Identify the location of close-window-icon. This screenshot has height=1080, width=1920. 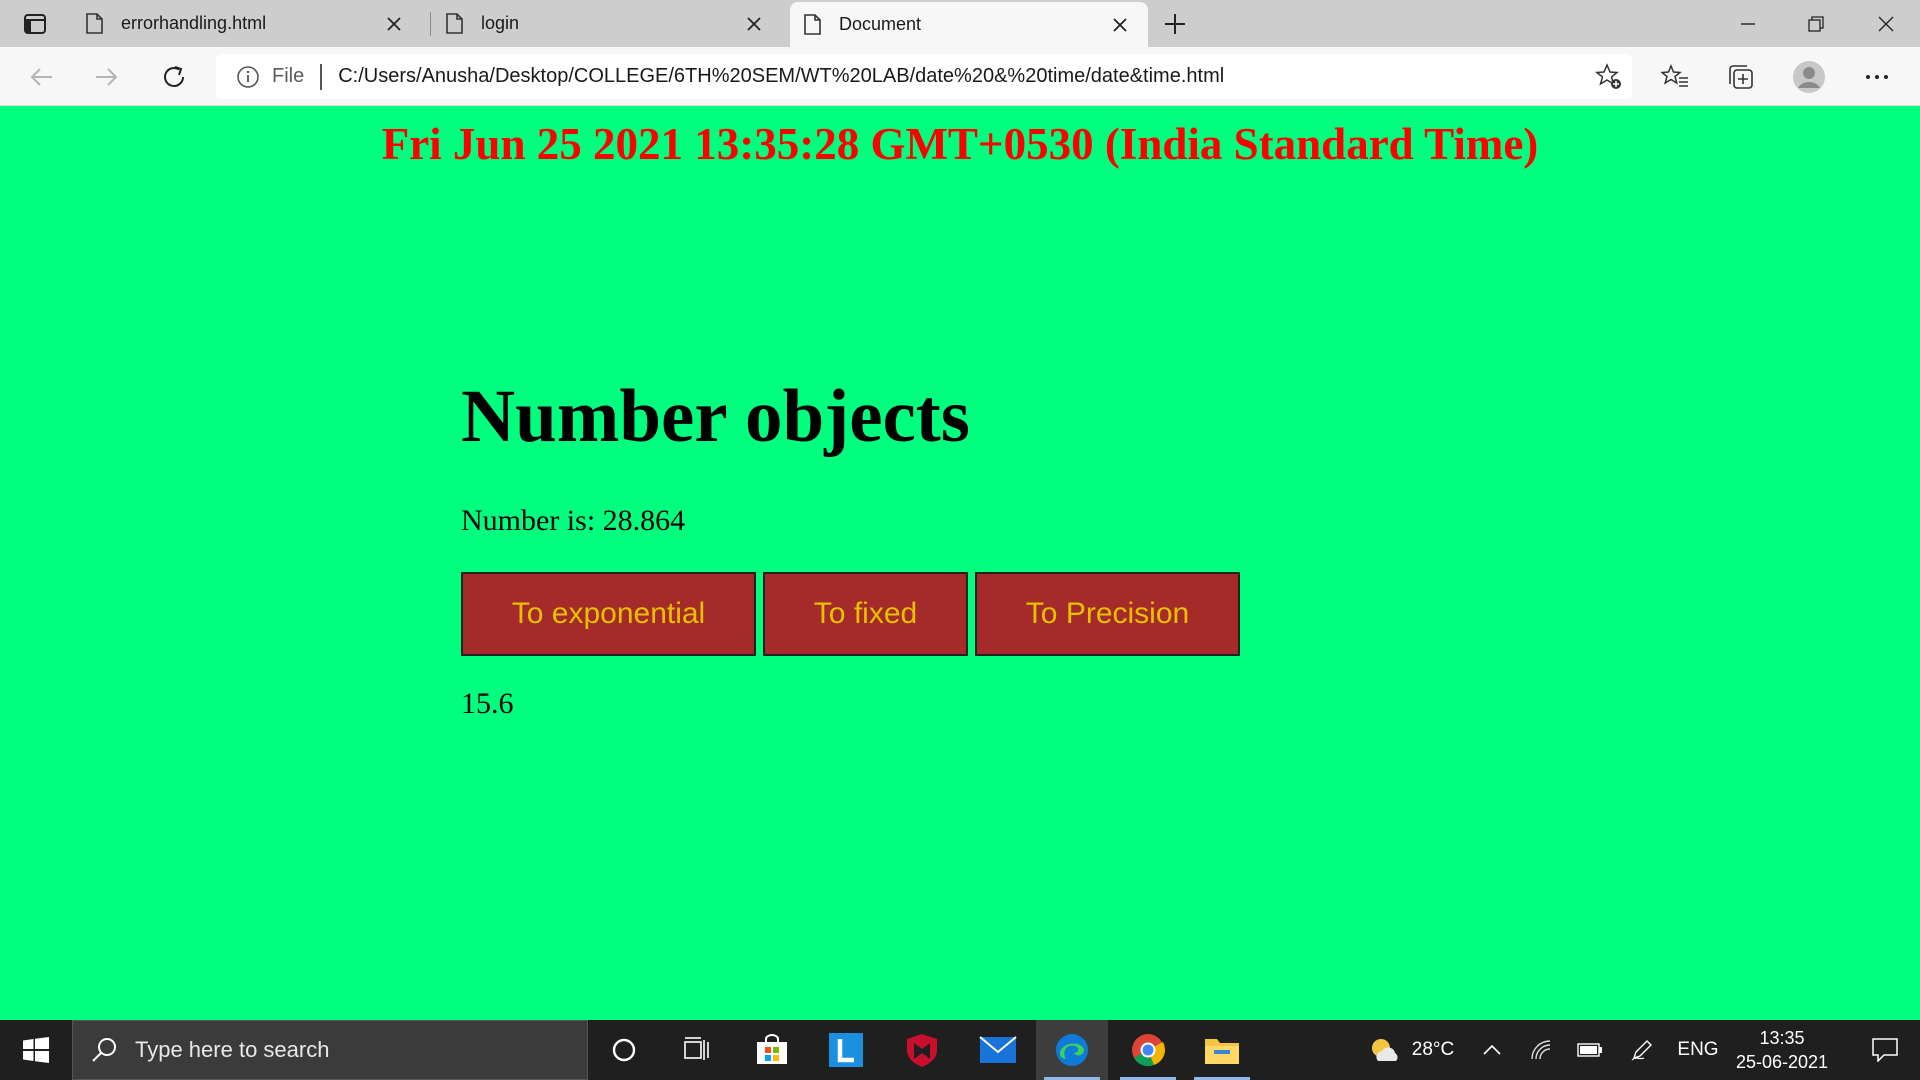
(1886, 23).